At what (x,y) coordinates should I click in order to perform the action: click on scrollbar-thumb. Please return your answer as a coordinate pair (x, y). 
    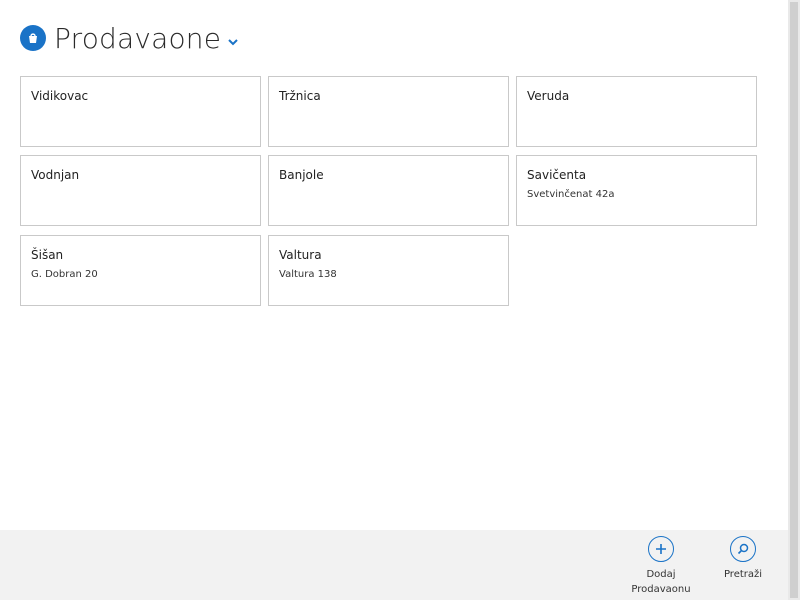
    Looking at the image, I should click on (794, 300).